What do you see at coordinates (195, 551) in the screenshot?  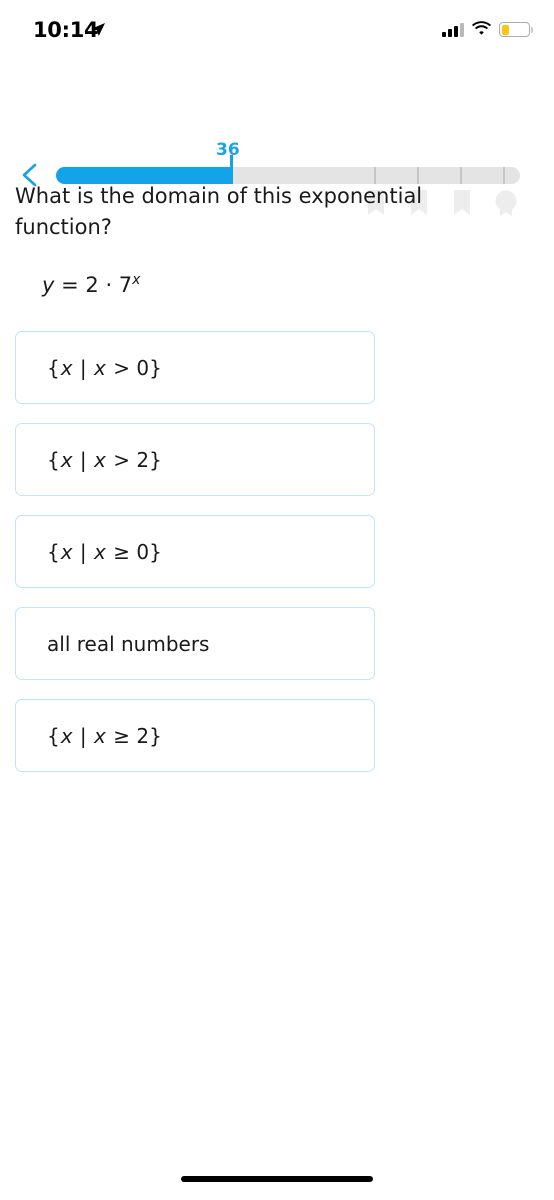 I see `answer-option-3: {x | x ≥ 0}` at bounding box center [195, 551].